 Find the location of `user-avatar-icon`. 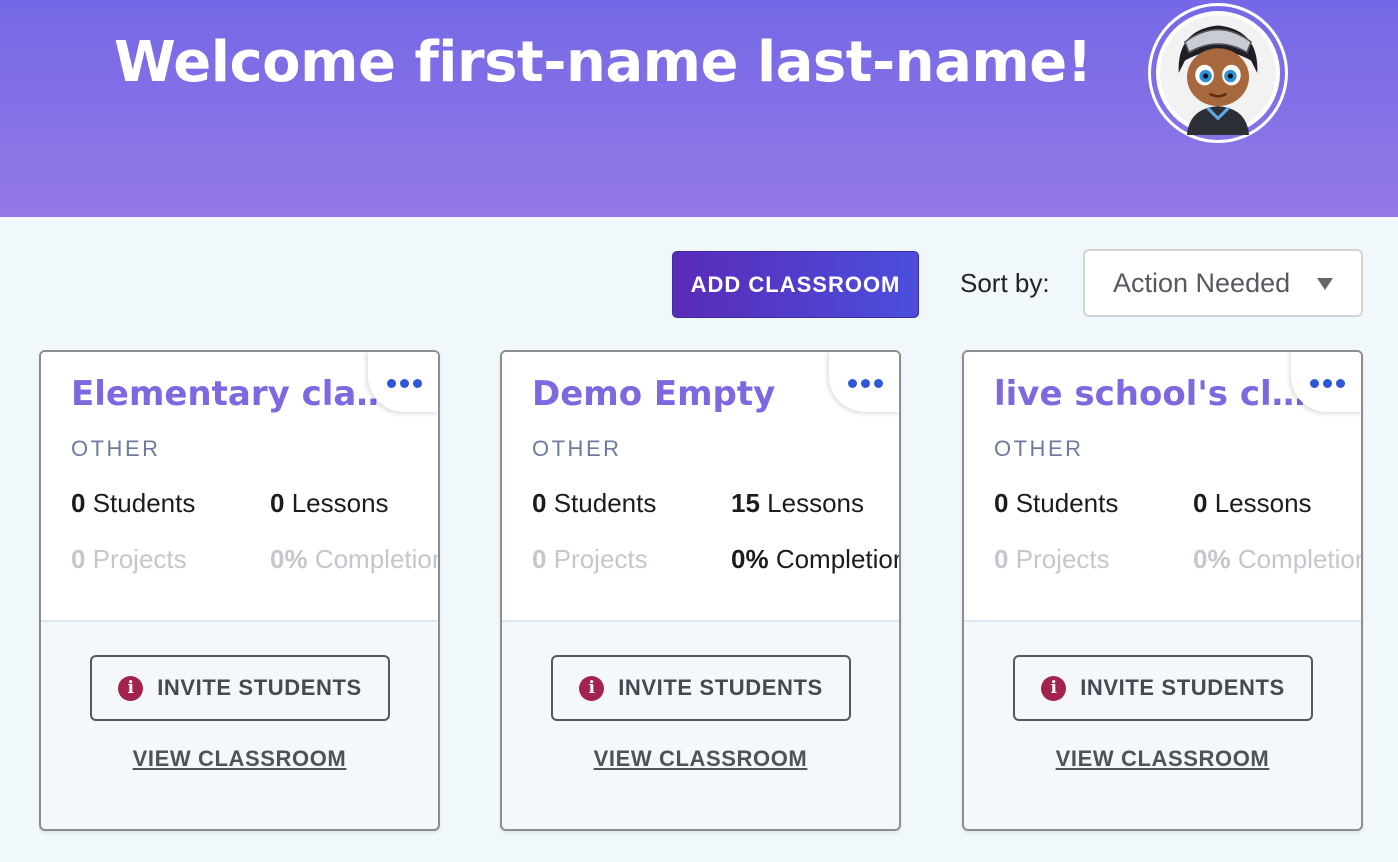

user-avatar-icon is located at coordinates (1218, 73).